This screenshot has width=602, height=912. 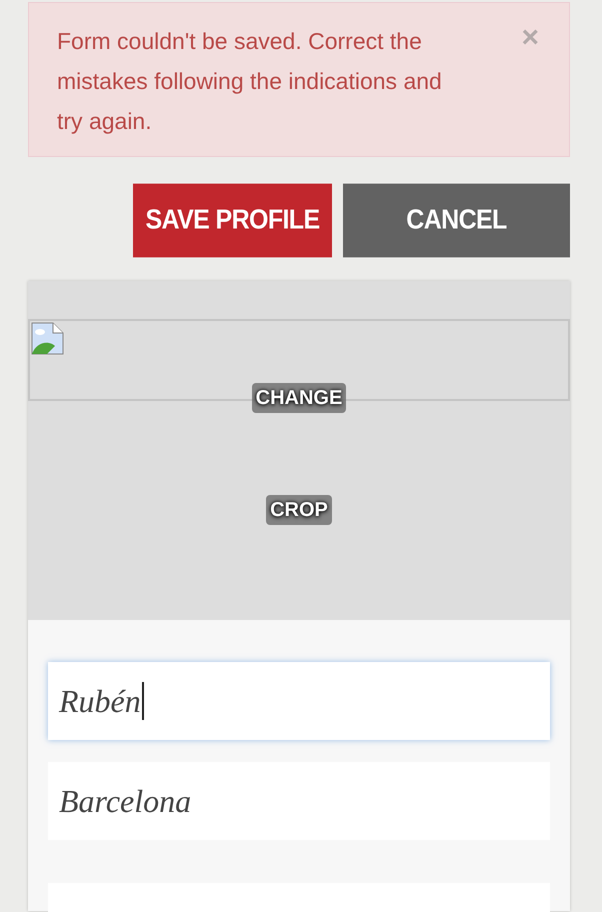 I want to click on cancel-button: CANCEL, so click(x=456, y=221).